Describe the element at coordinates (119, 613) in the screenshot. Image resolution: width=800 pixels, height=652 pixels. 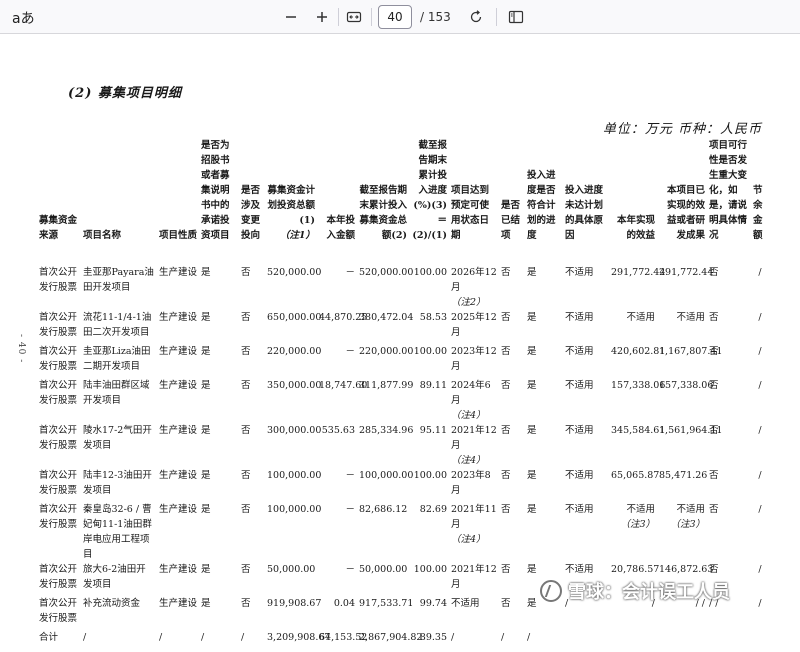
I see `table-cell: 补充流动资金` at that location.